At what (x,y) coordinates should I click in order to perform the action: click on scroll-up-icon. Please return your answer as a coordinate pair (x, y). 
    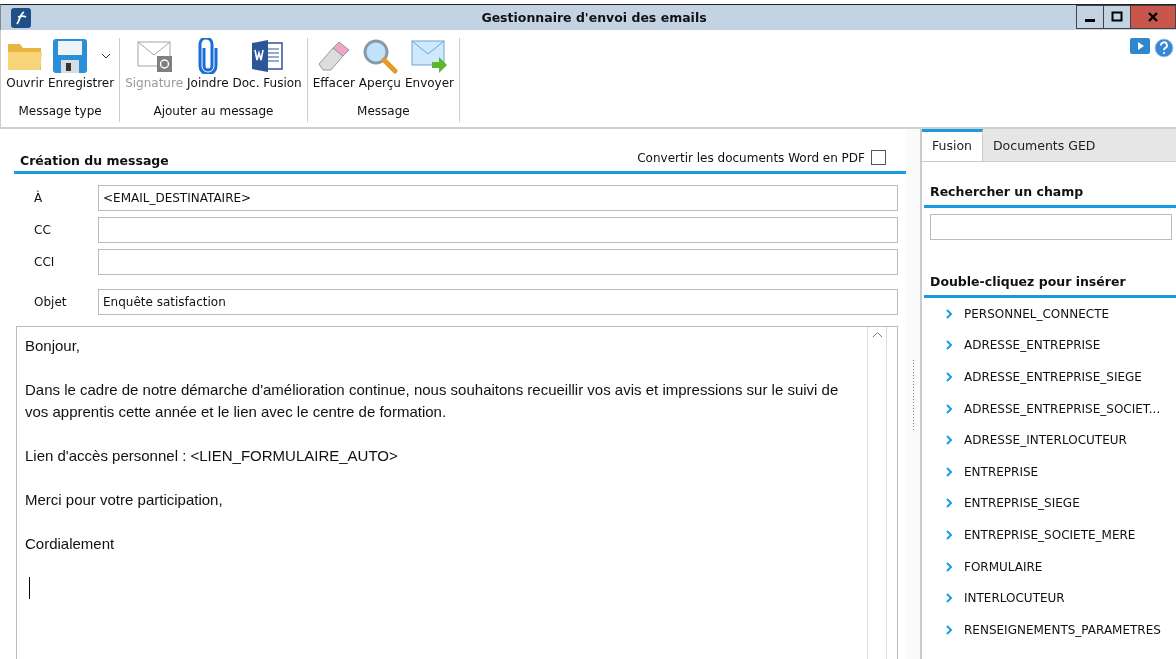
    Looking at the image, I should click on (877, 335).